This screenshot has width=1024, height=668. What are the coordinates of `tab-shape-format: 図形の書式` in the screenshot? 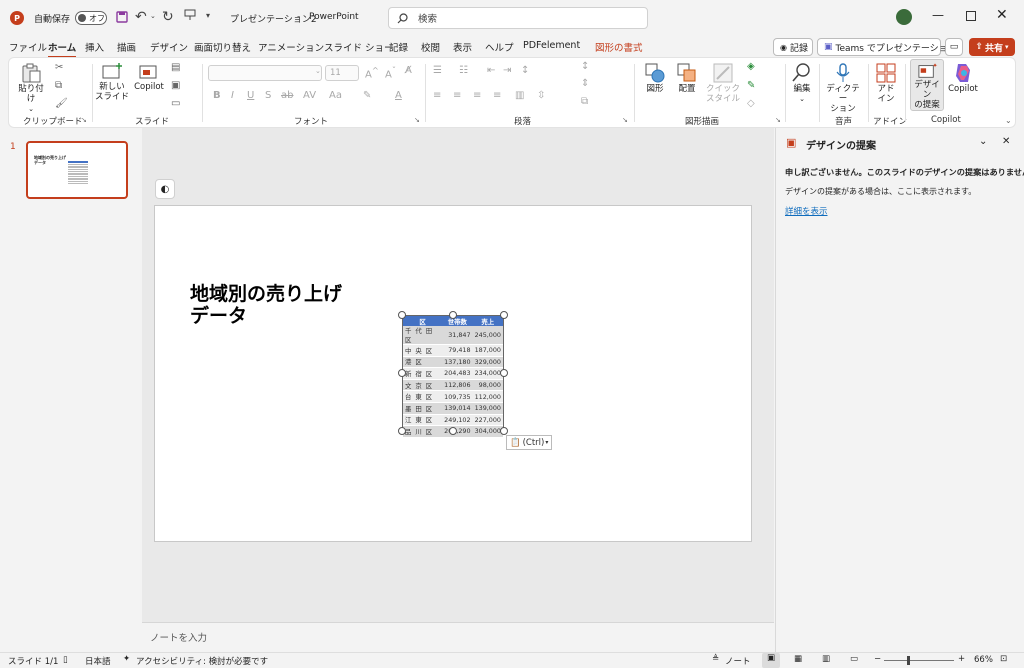 It's located at (619, 47).